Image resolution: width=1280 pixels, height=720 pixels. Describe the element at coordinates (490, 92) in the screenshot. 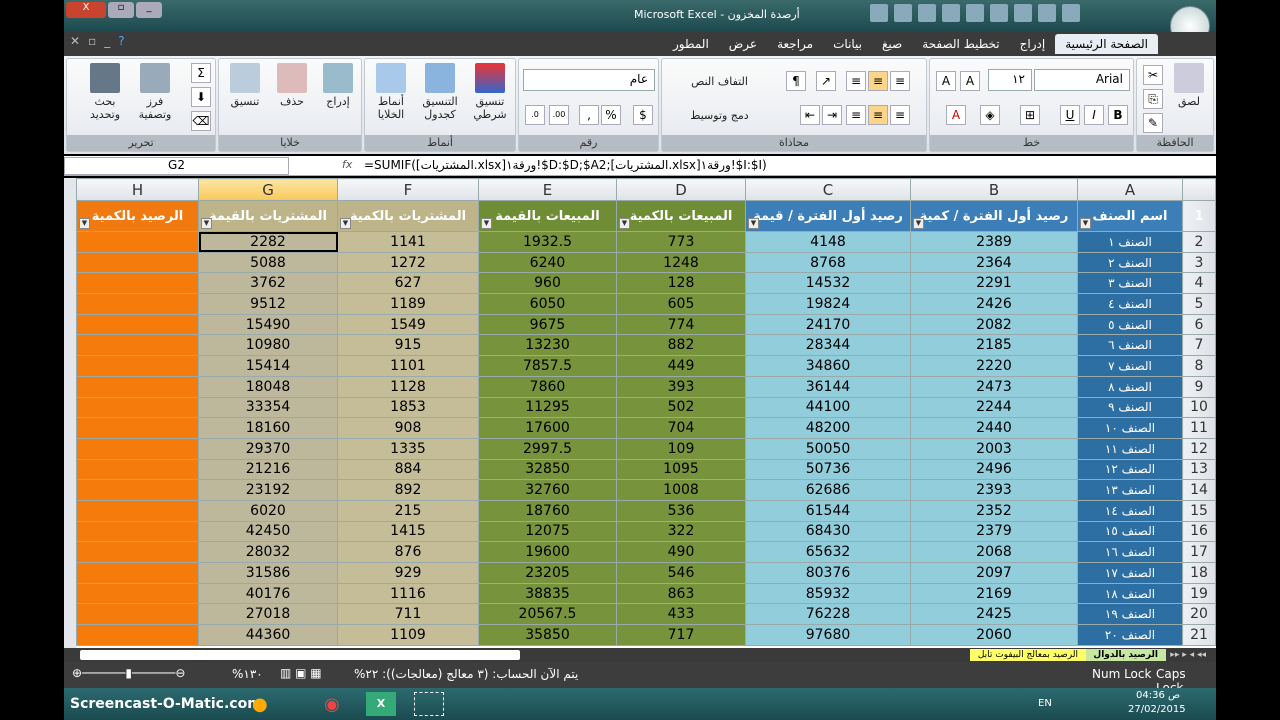

I see `conditional-format-button: تنسيق شرطي` at that location.